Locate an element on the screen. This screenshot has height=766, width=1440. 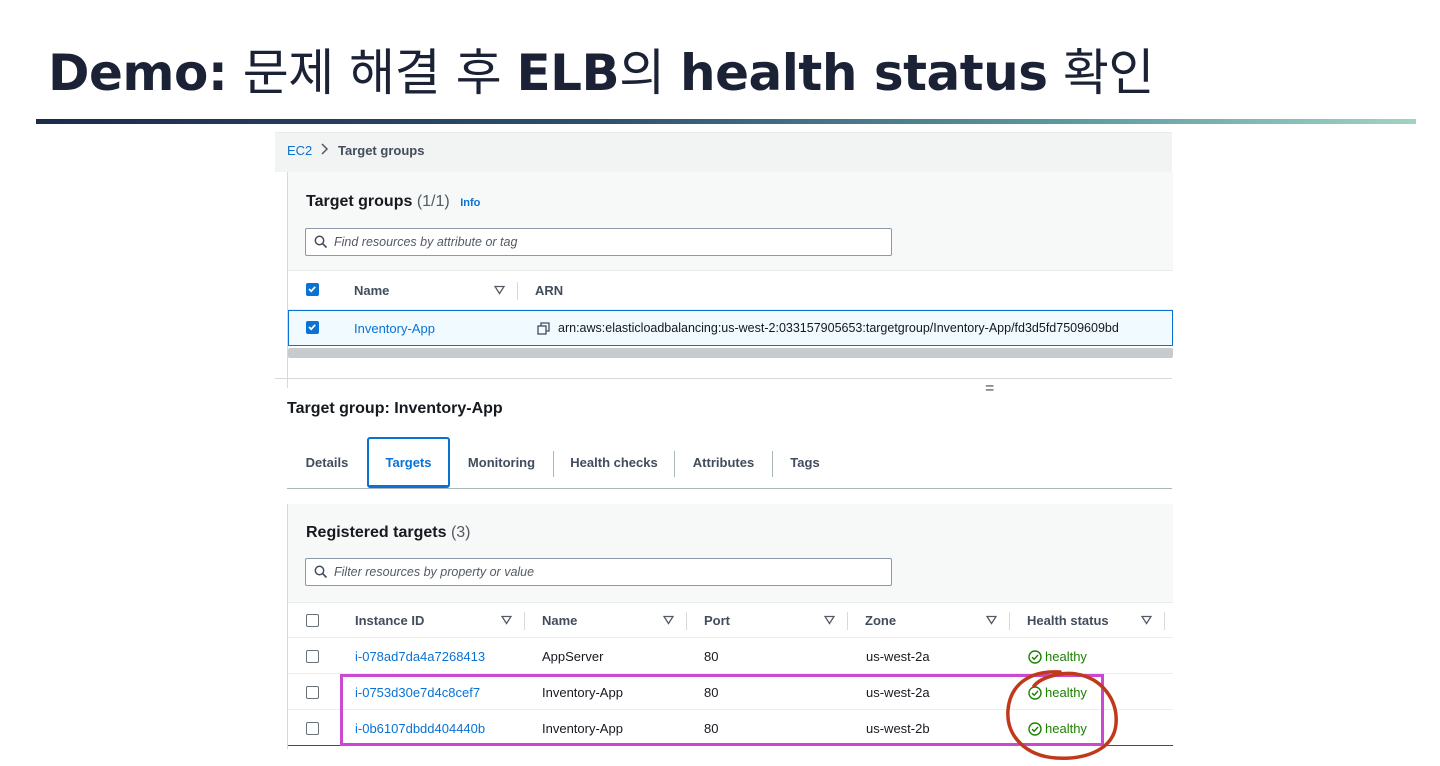
target-group-name-link: Inventory-App is located at coordinates (394, 328).